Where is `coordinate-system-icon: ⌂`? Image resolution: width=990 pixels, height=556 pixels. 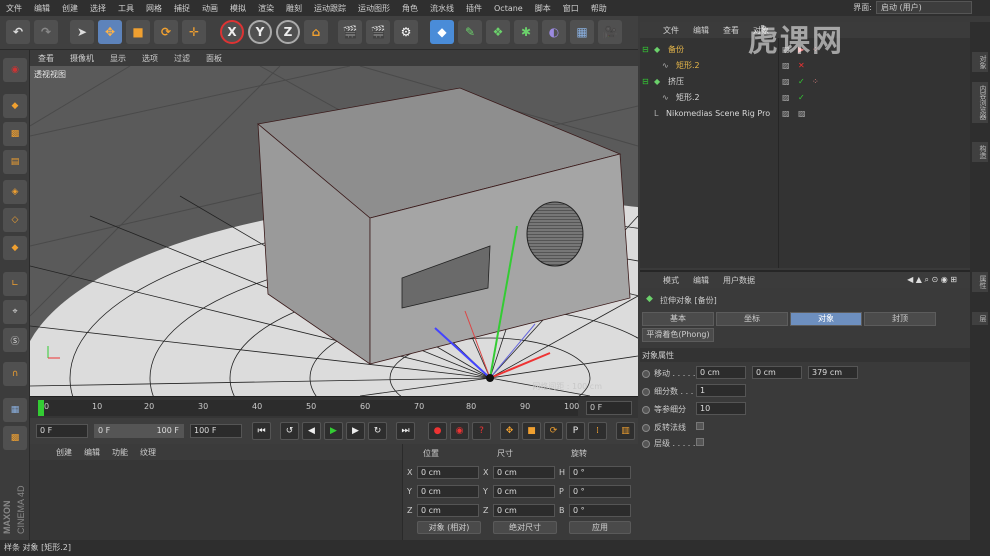 coordinate-system-icon: ⌂ is located at coordinates (316, 32).